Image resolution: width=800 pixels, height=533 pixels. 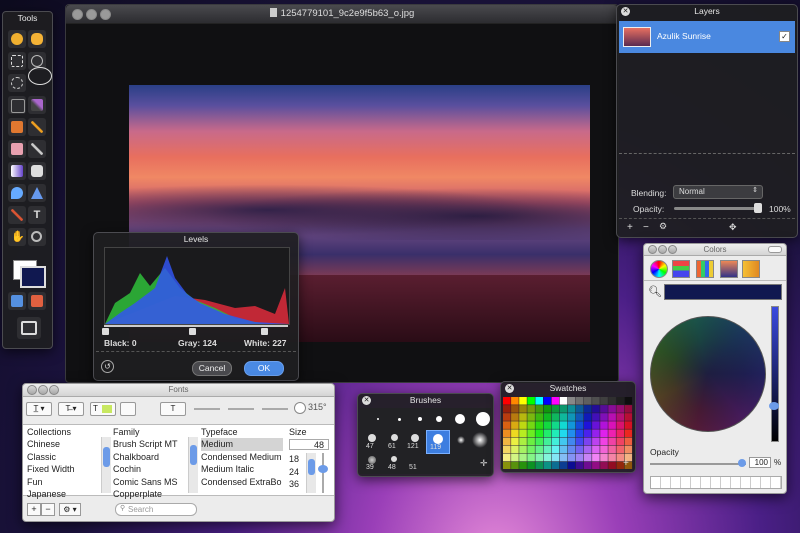 I want to click on color-sliders-mode-icon, so click(x=681, y=269).